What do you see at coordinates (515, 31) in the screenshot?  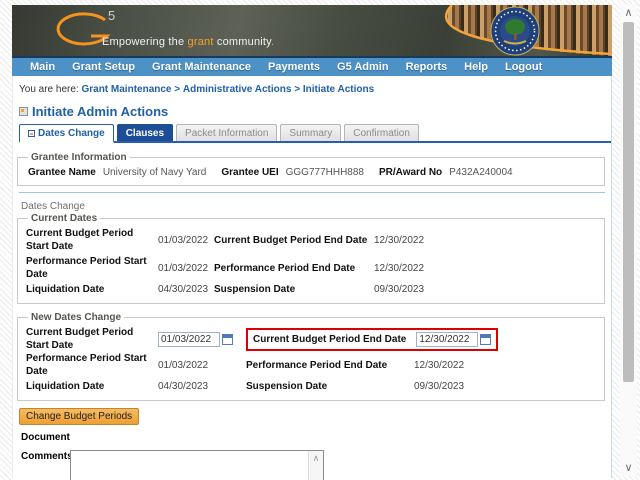 I see `department-of-education-seal-icon` at bounding box center [515, 31].